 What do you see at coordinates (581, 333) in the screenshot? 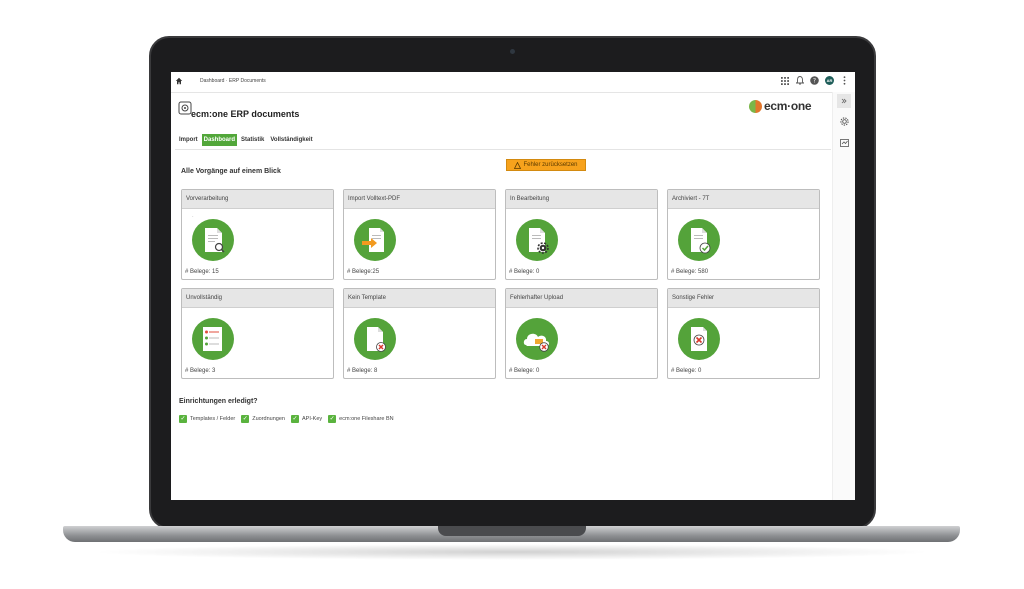
I see `status-card-fehlerhafter-upload: Fehlerhafter Upload # Belege: 0` at bounding box center [581, 333].